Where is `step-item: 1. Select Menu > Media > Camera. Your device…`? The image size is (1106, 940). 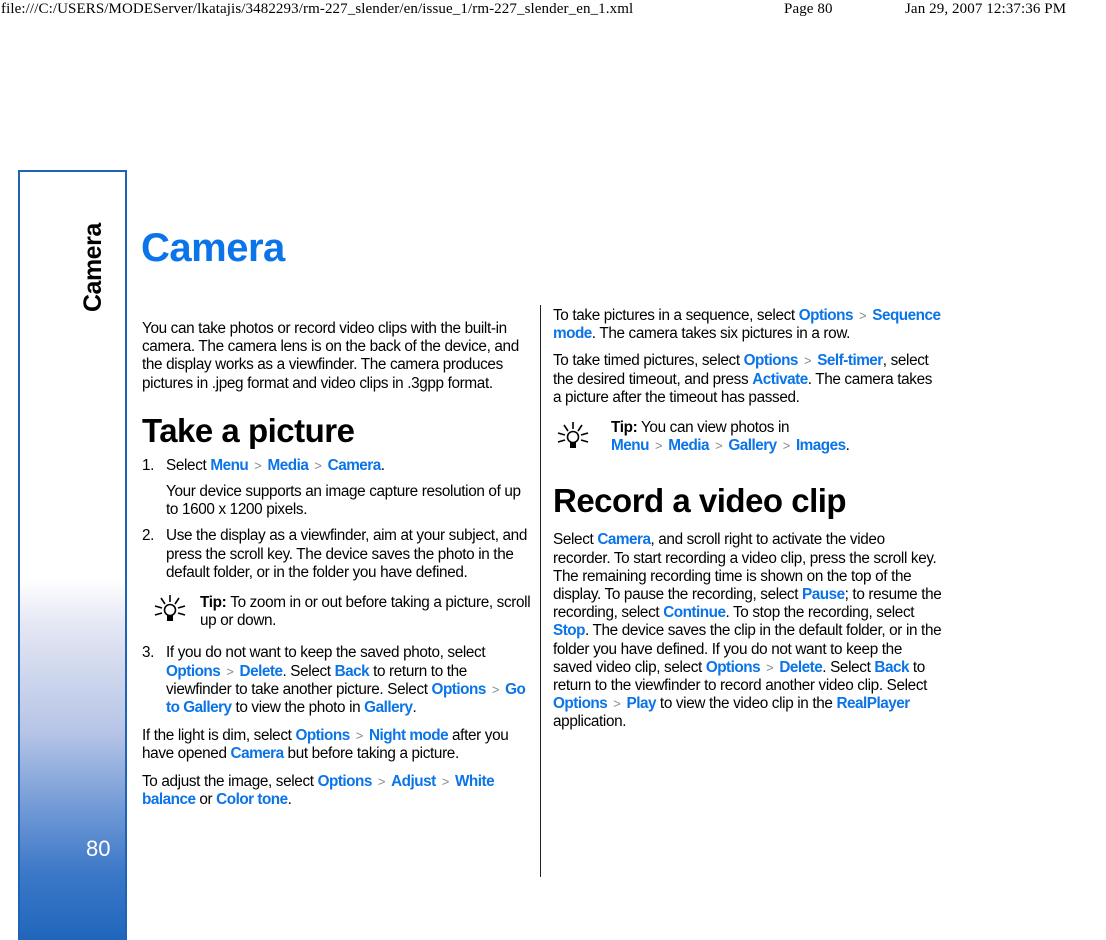 step-item: 1. Select Menu > Media > Camera. Your device… is located at coordinates (337, 488).